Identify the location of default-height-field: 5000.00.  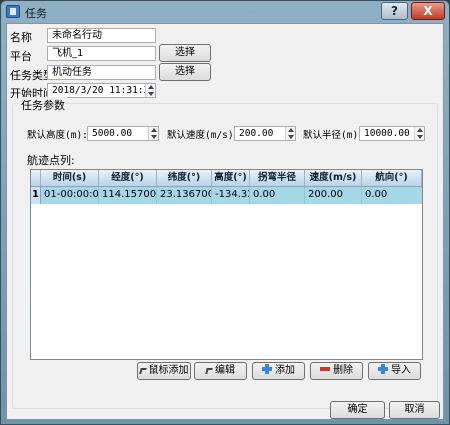
(123, 133).